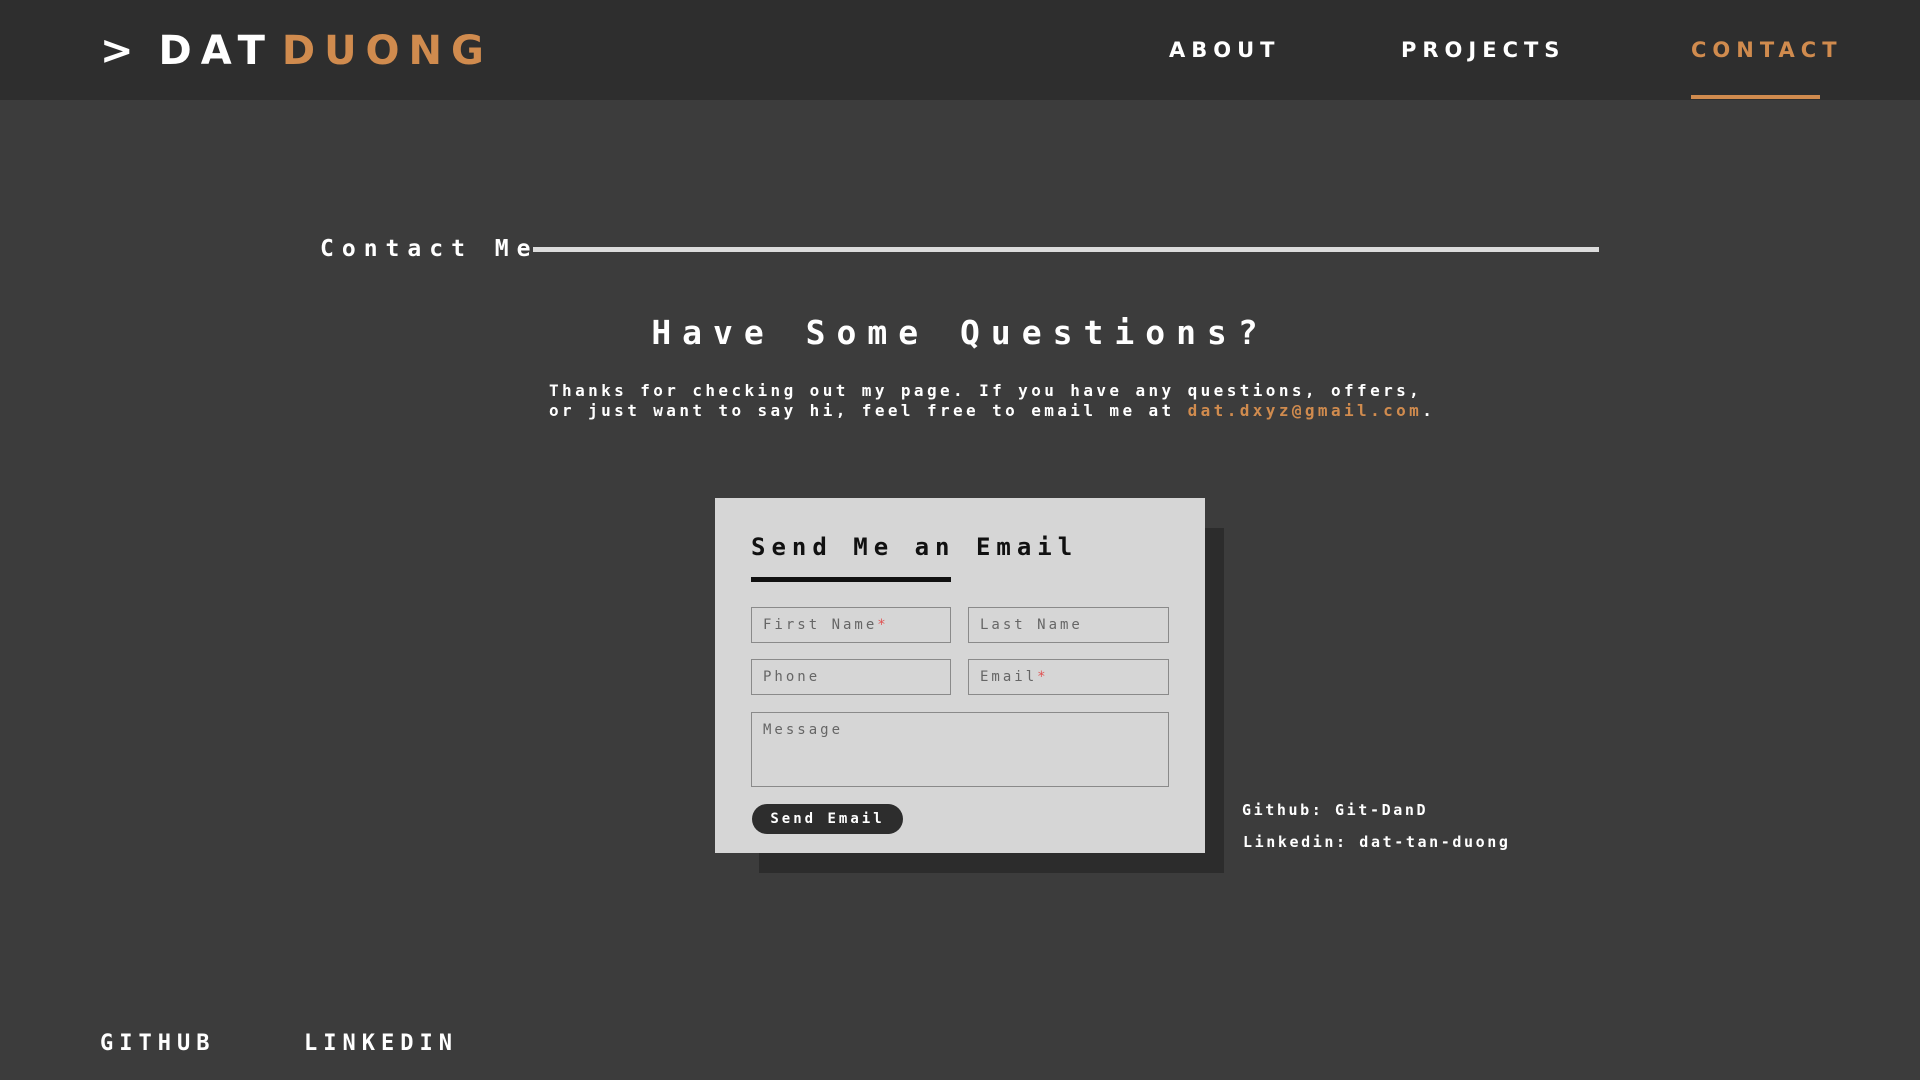 This screenshot has width=1920, height=1080. I want to click on email-link: dat.dxyz@gmail.com, so click(1305, 410).